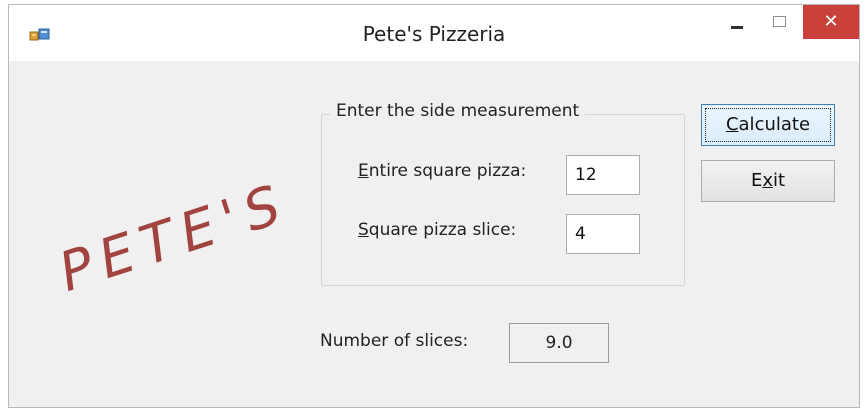  What do you see at coordinates (434, 33) in the screenshot?
I see `title-bar: Pete's Pizzeria ✕` at bounding box center [434, 33].